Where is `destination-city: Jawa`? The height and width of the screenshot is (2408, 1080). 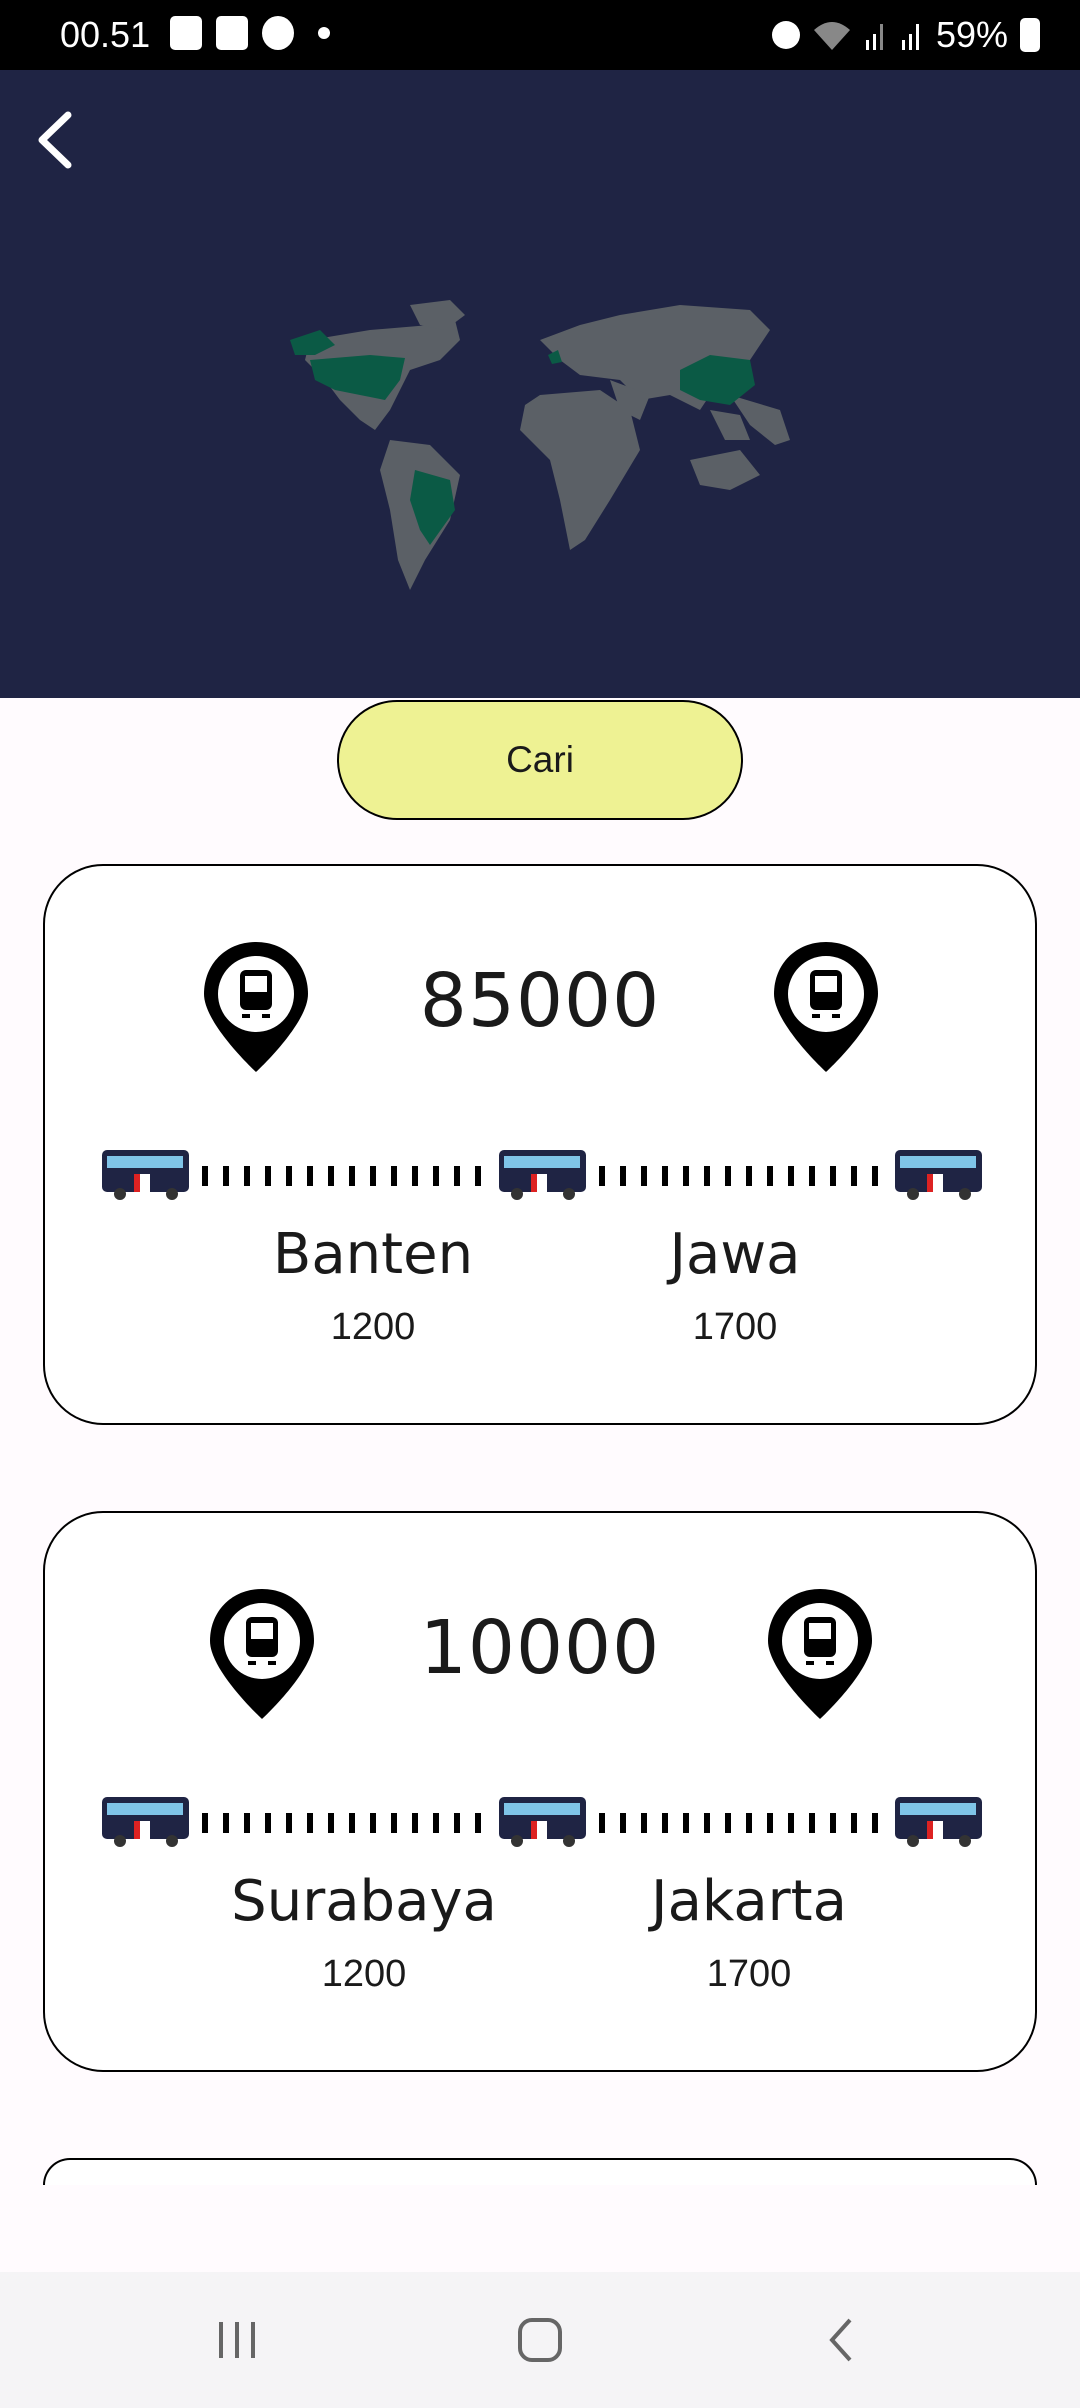
destination-city: Jawa is located at coordinates (735, 1254).